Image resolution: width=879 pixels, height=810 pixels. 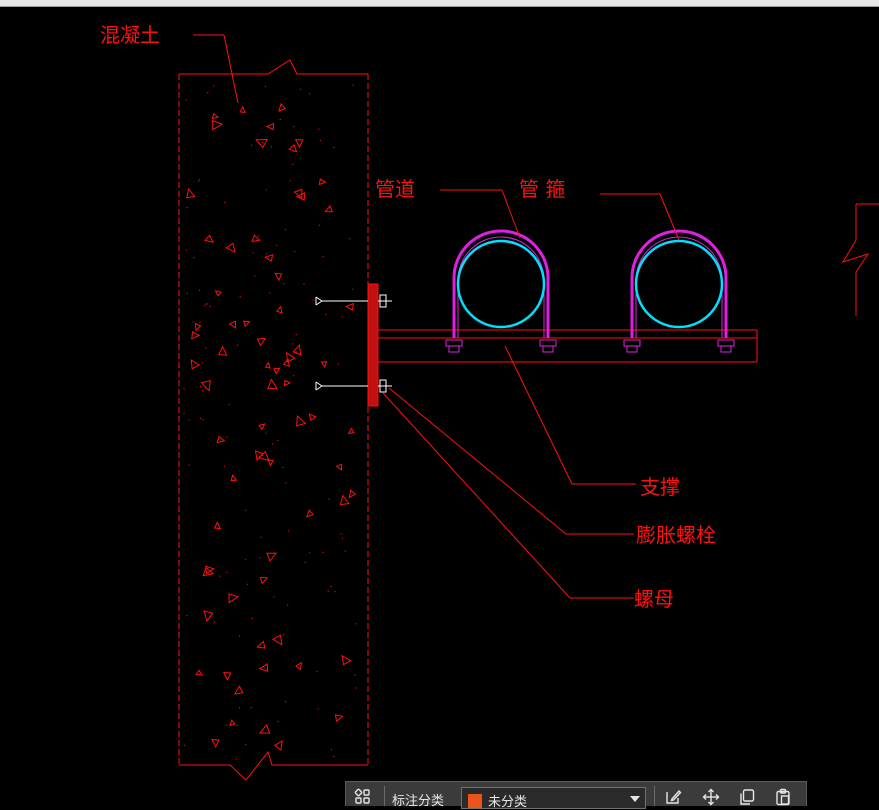 What do you see at coordinates (542, 189) in the screenshot?
I see `label-pipe-clamp: 管 箍` at bounding box center [542, 189].